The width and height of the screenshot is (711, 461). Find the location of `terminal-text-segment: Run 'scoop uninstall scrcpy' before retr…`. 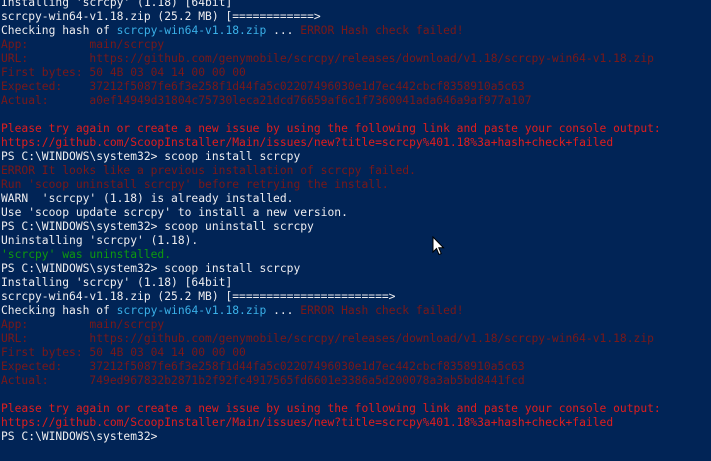

terminal-text-segment: Run 'scoop uninstall scrcpy' before retr… is located at coordinates (195, 184).